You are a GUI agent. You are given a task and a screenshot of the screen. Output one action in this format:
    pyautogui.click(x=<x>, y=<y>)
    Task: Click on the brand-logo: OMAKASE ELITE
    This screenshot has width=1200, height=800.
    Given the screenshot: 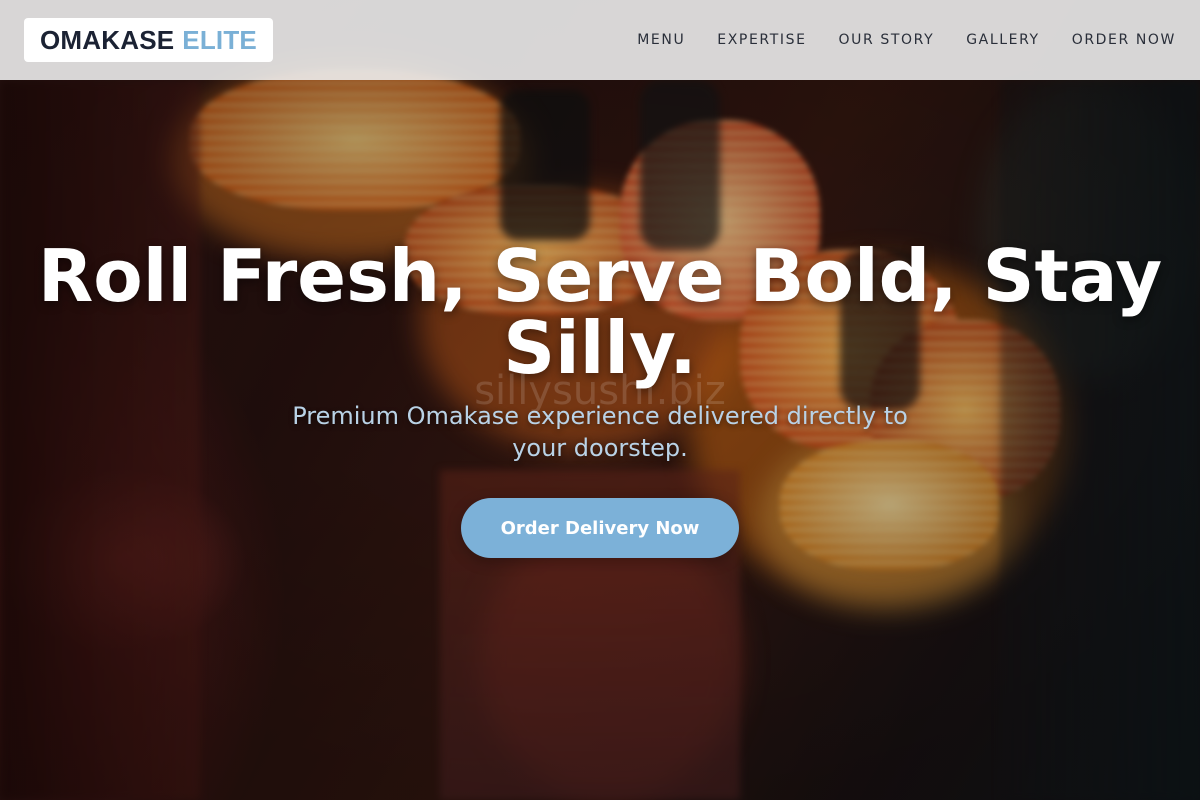 What is the action you would take?
    pyautogui.click(x=148, y=40)
    